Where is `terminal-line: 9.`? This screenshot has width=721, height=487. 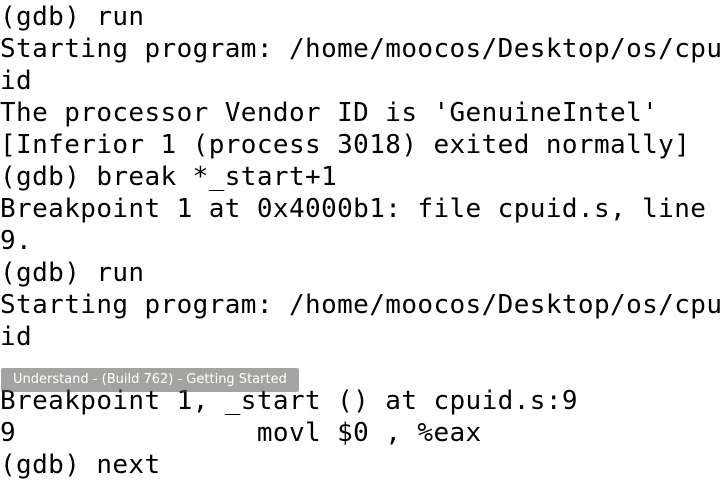 terminal-line: 9. is located at coordinates (16, 241).